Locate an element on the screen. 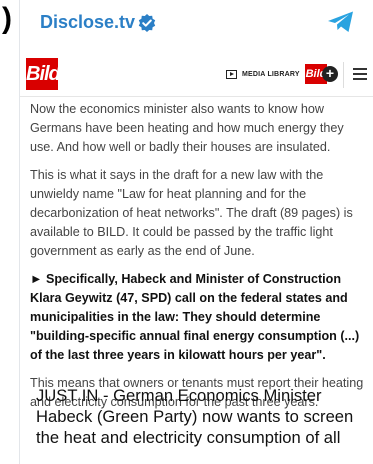 This screenshot has height=464, width=373. channel-name: Disclose.tv is located at coordinates (87, 22).